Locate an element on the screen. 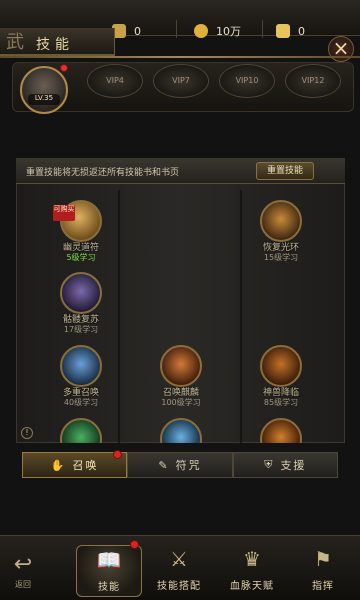 The height and width of the screenshot is (600, 360). skill-requirement: 5级学习 is located at coordinates (81, 257).